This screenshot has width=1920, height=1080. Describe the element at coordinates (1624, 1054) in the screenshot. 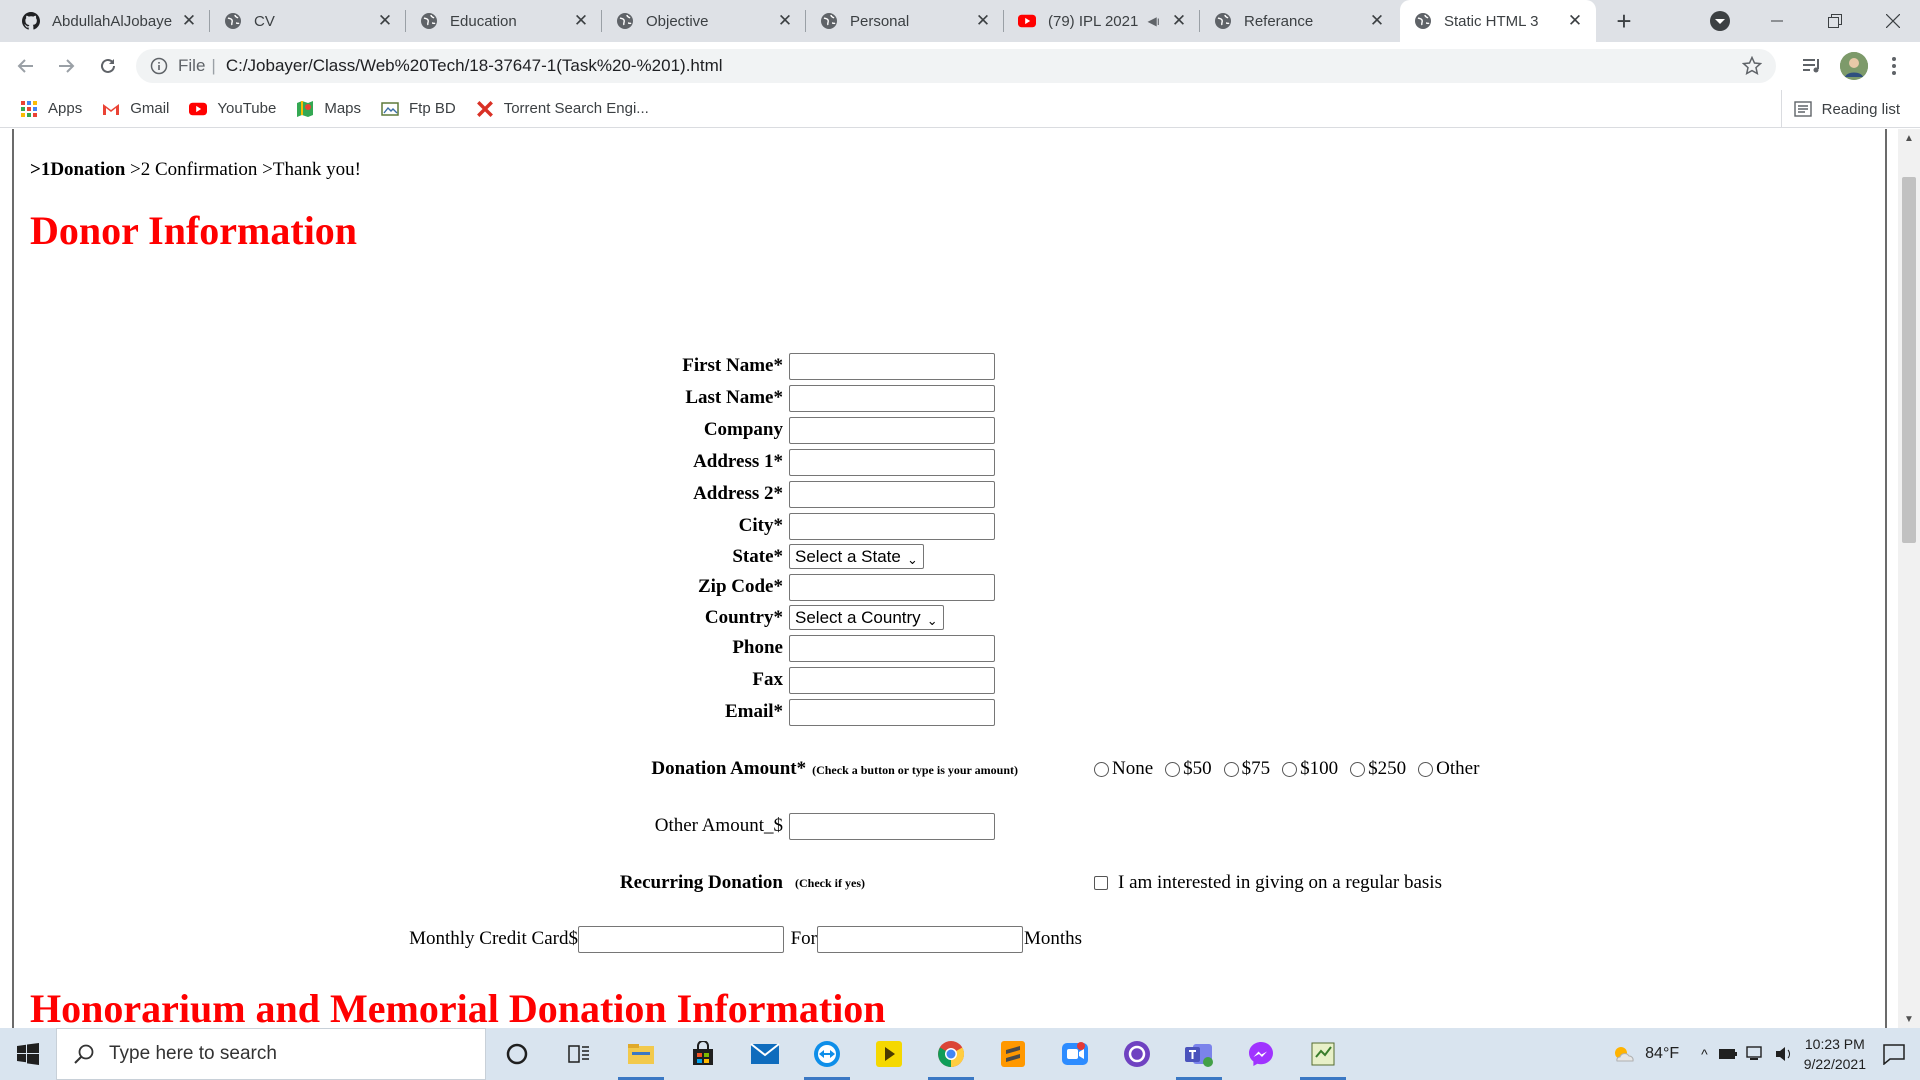

I see `weather-icon` at that location.